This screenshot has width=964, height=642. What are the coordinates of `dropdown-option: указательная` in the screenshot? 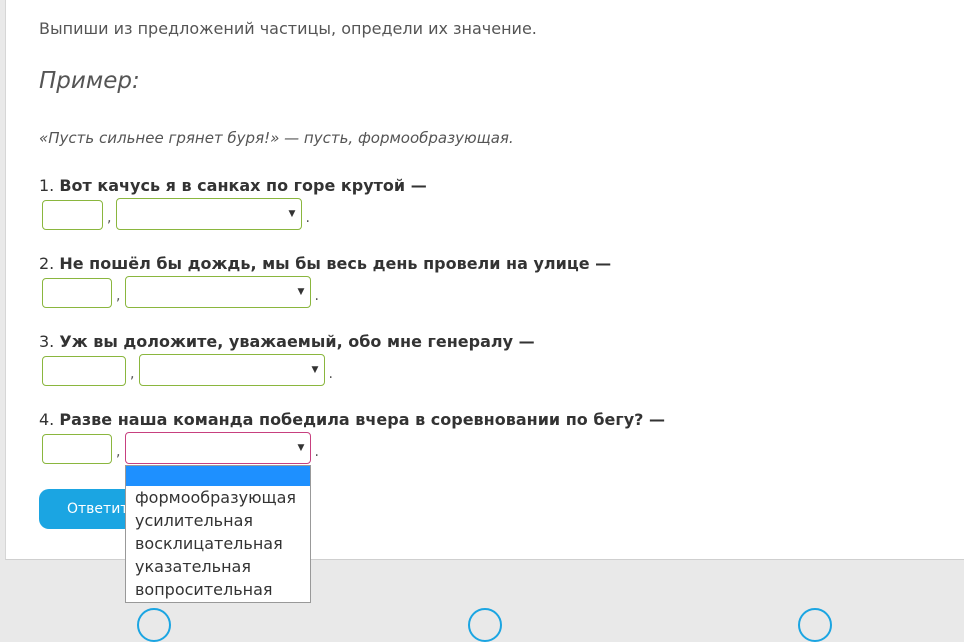 It's located at (218, 566).